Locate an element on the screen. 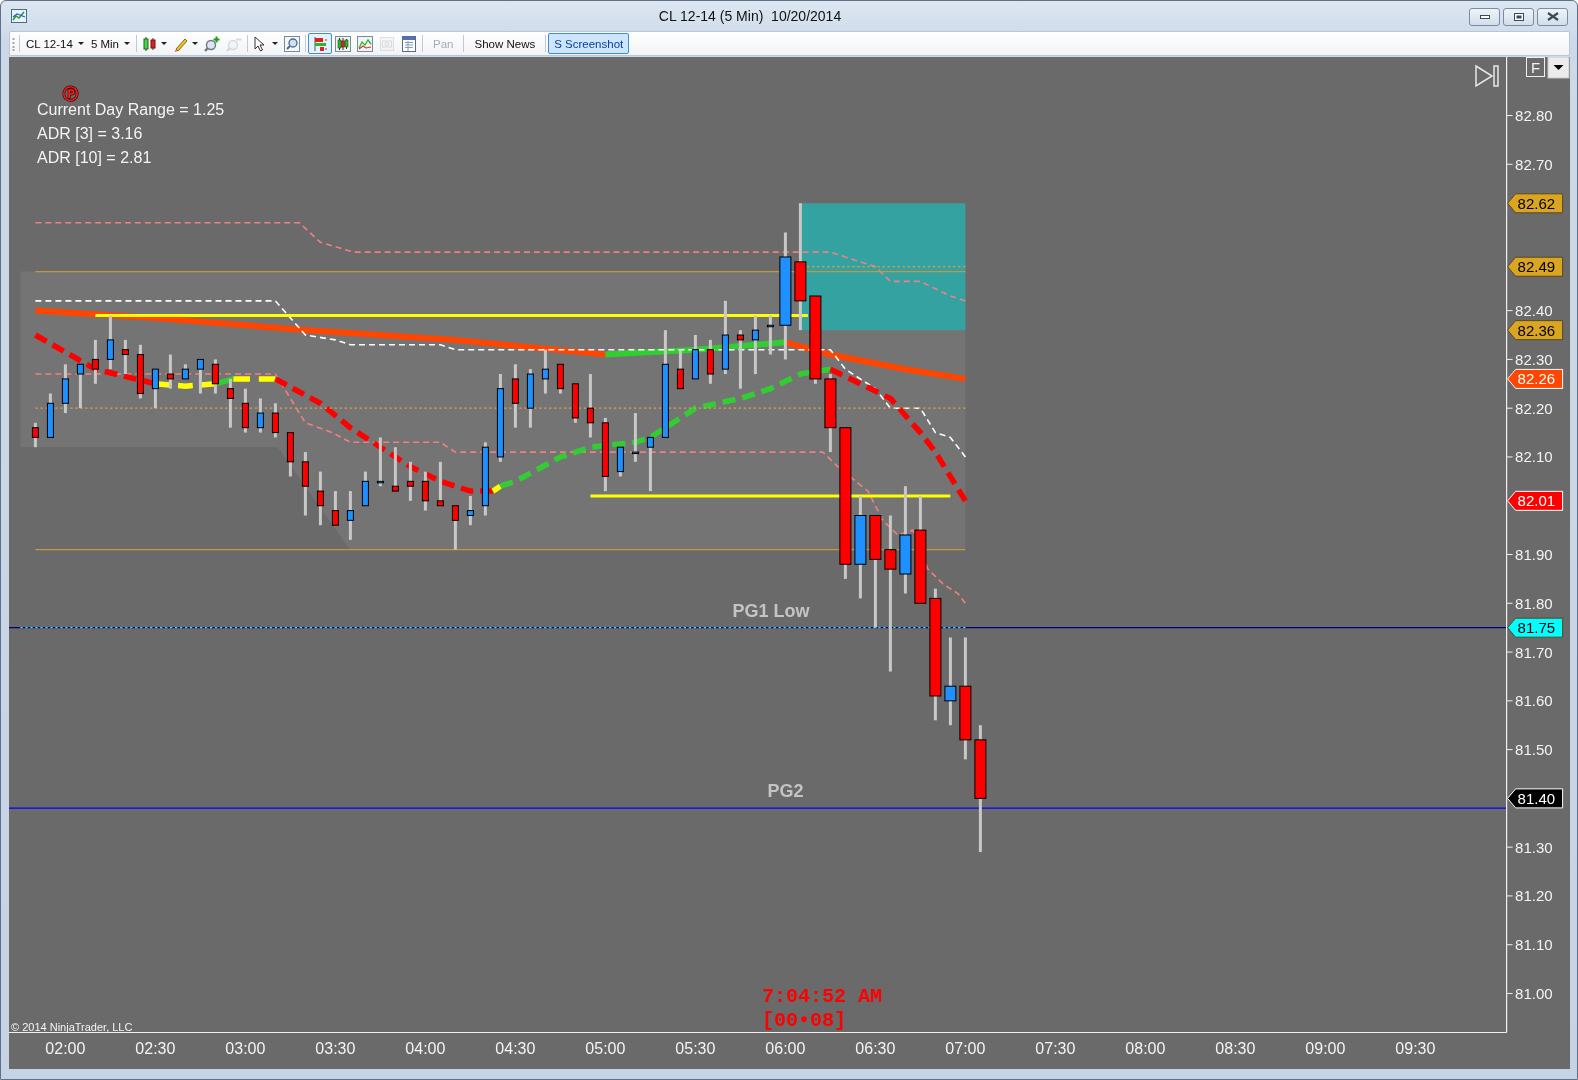 The height and width of the screenshot is (1080, 1578). f-button: F is located at coordinates (1535, 67).